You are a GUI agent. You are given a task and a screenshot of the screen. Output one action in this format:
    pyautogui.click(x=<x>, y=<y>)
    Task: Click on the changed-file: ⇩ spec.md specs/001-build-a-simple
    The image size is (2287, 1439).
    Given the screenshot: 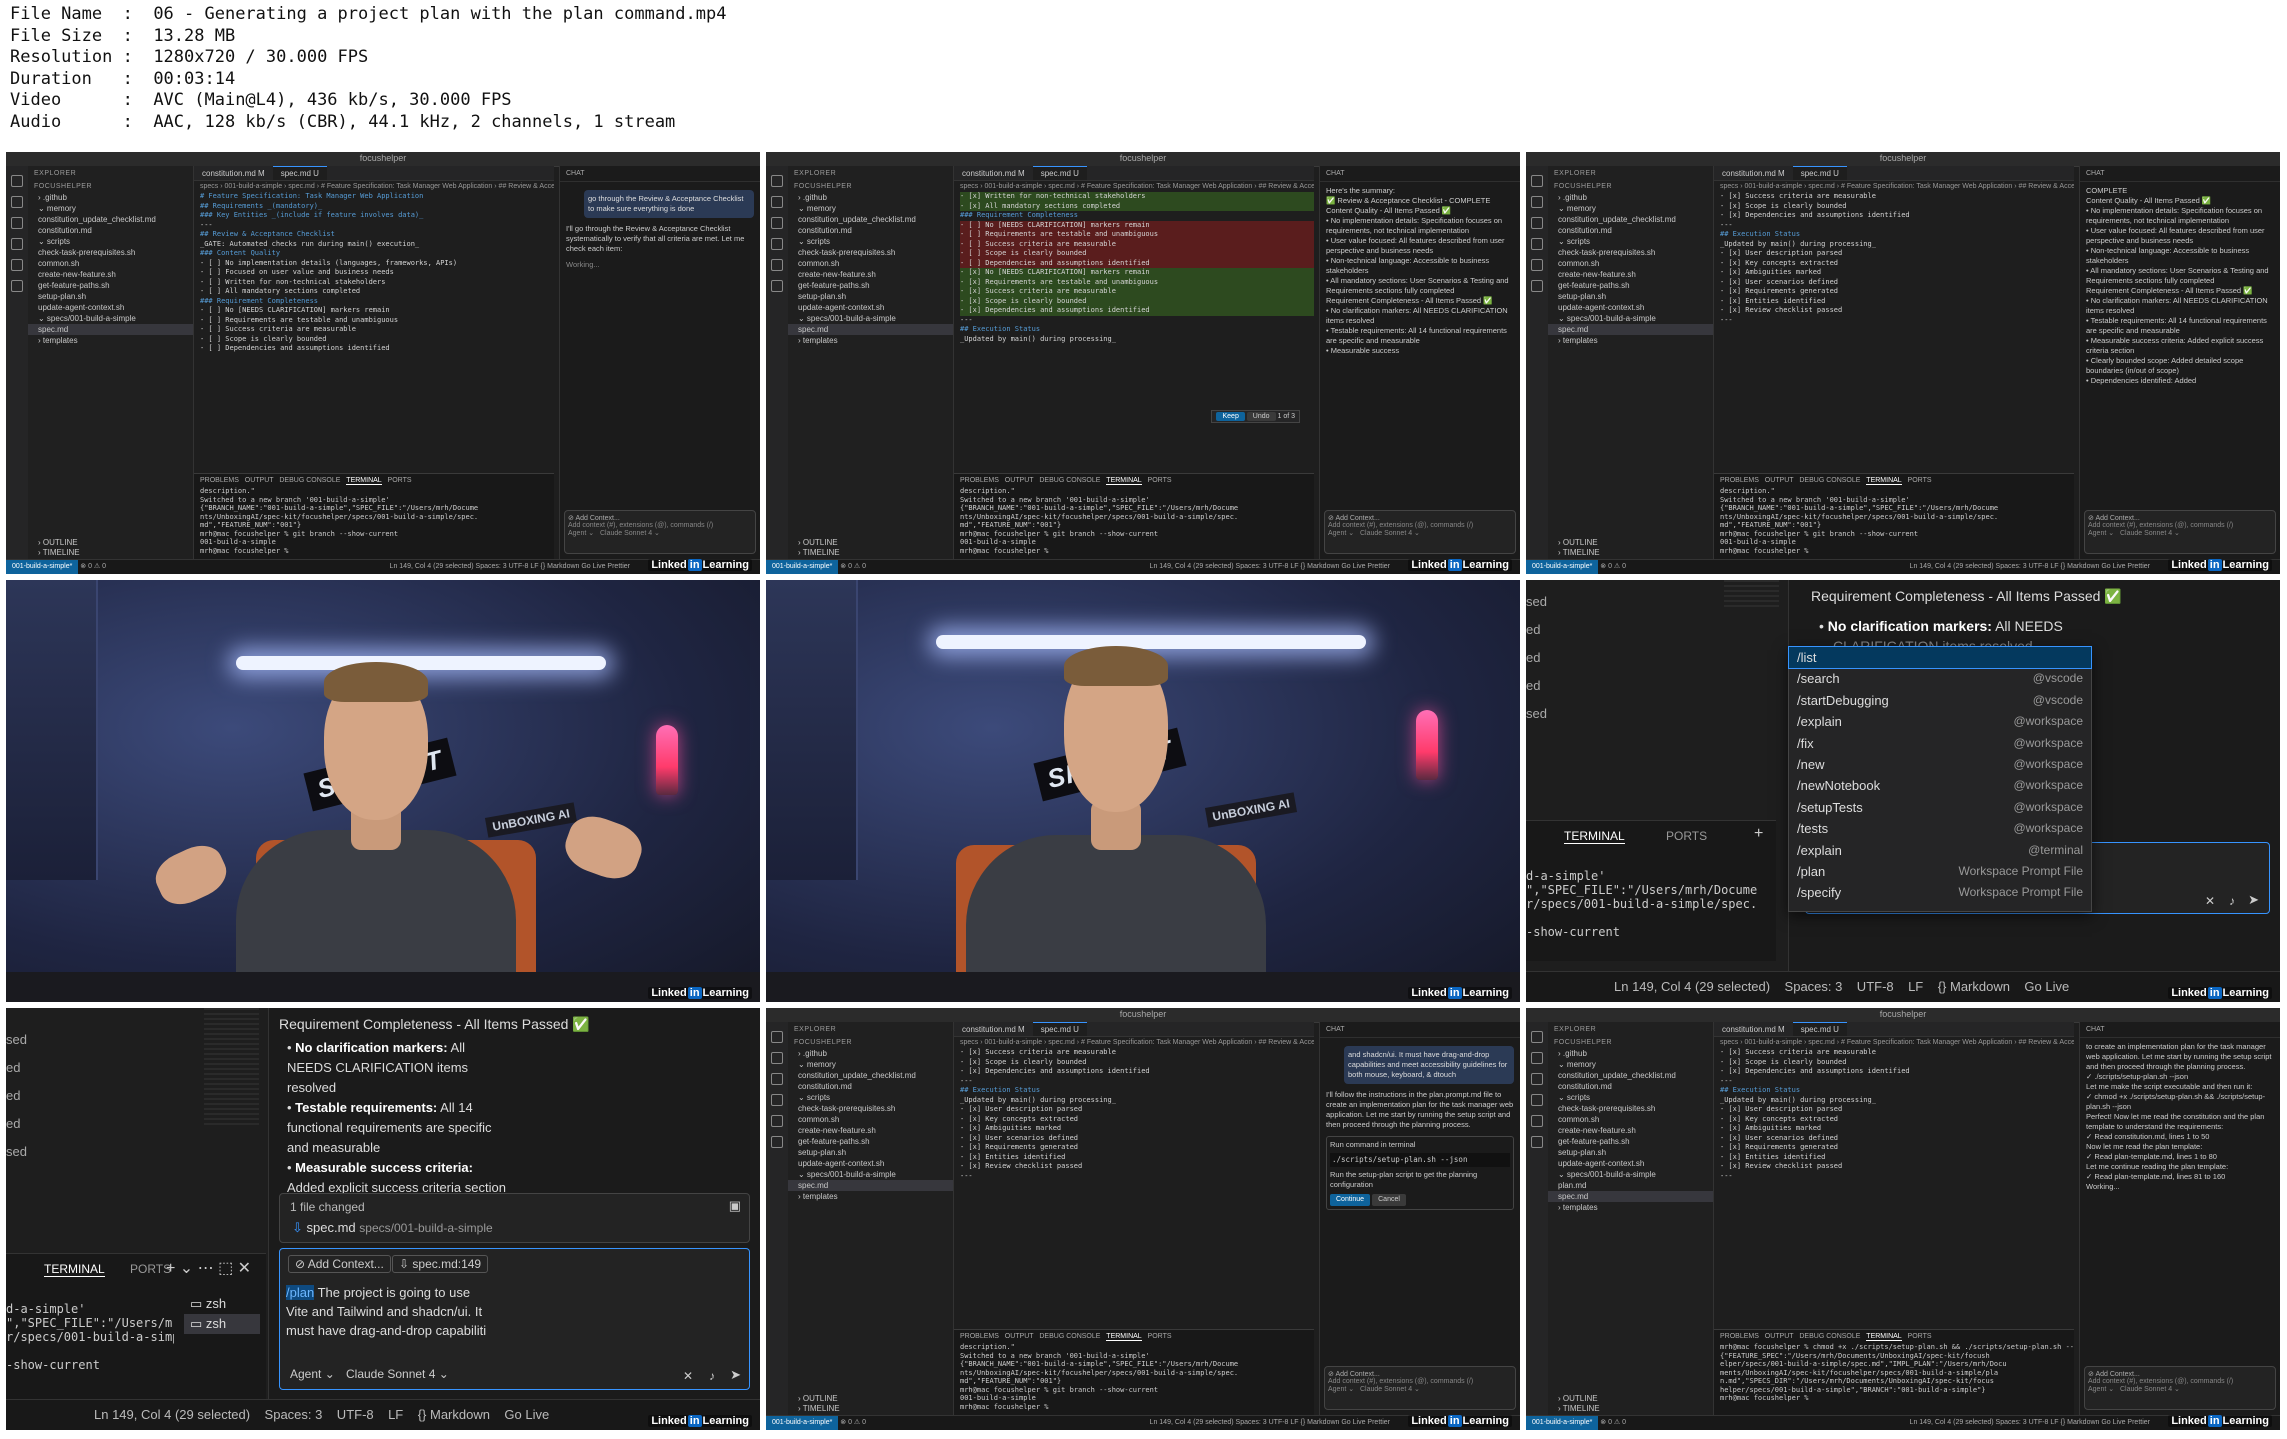 What is the action you would take?
    pyautogui.click(x=392, y=1228)
    